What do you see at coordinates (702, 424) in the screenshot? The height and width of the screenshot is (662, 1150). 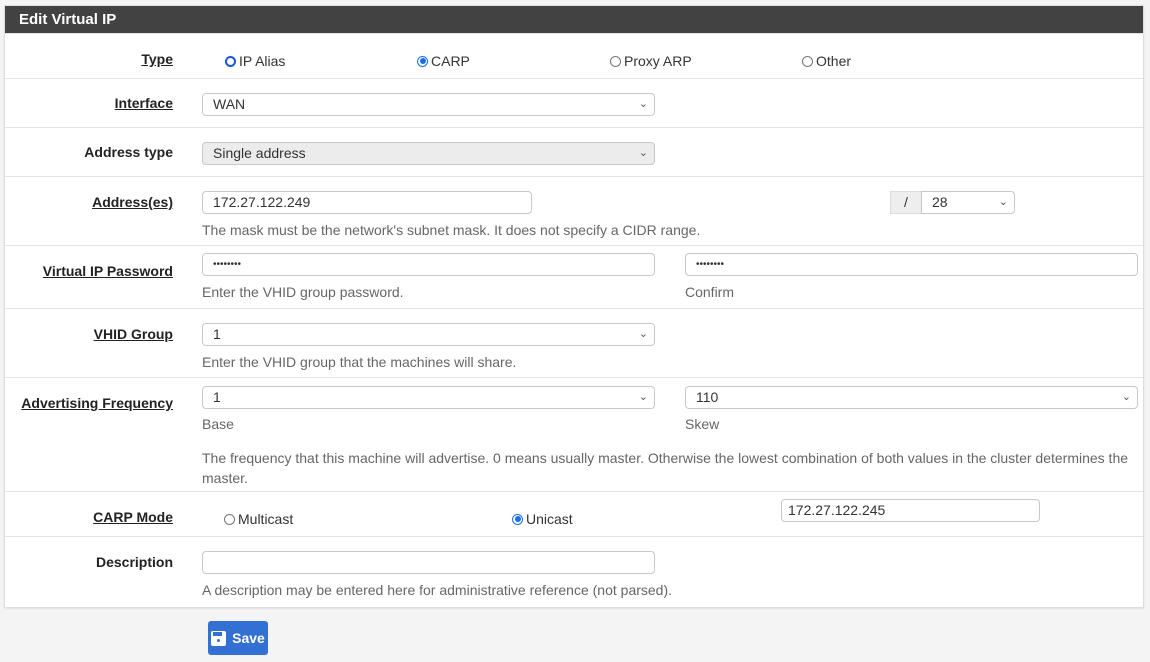 I see `advfreq-skew-help: Skew` at bounding box center [702, 424].